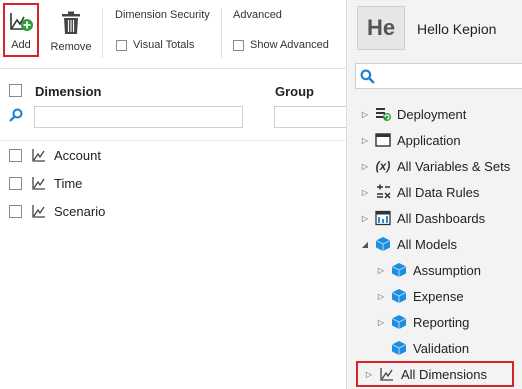 The height and width of the screenshot is (389, 522). Describe the element at coordinates (164, 45) in the screenshot. I see `visual-totals-label: Visual Totals` at that location.